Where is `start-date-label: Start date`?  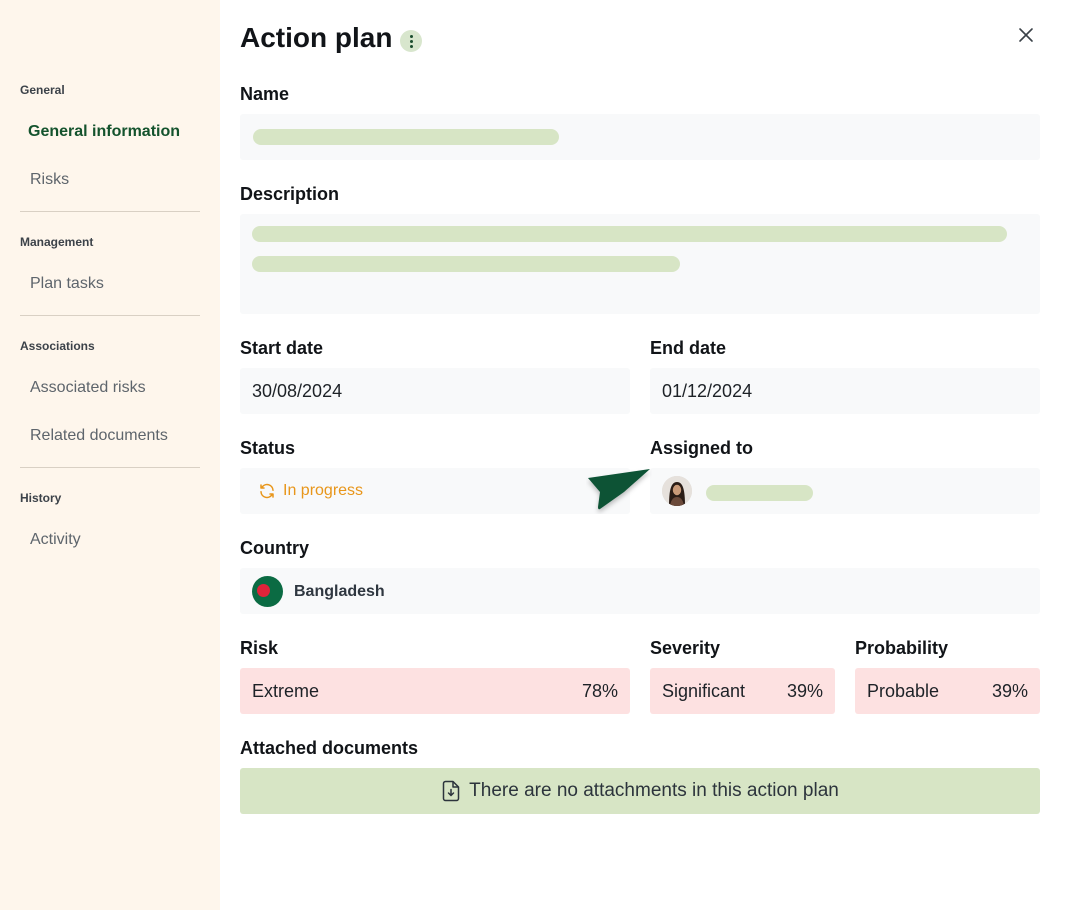 start-date-label: Start date is located at coordinates (282, 348).